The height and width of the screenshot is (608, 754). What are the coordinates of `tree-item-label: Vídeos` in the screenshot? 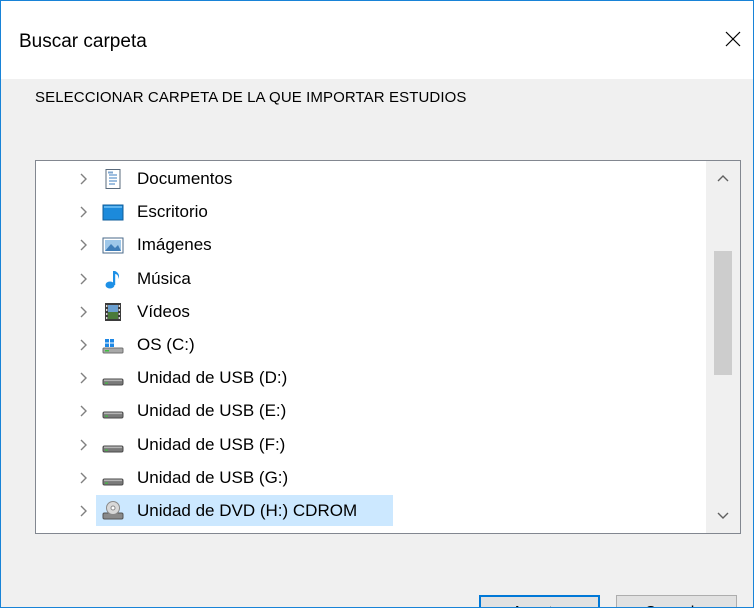 It's located at (163, 311).